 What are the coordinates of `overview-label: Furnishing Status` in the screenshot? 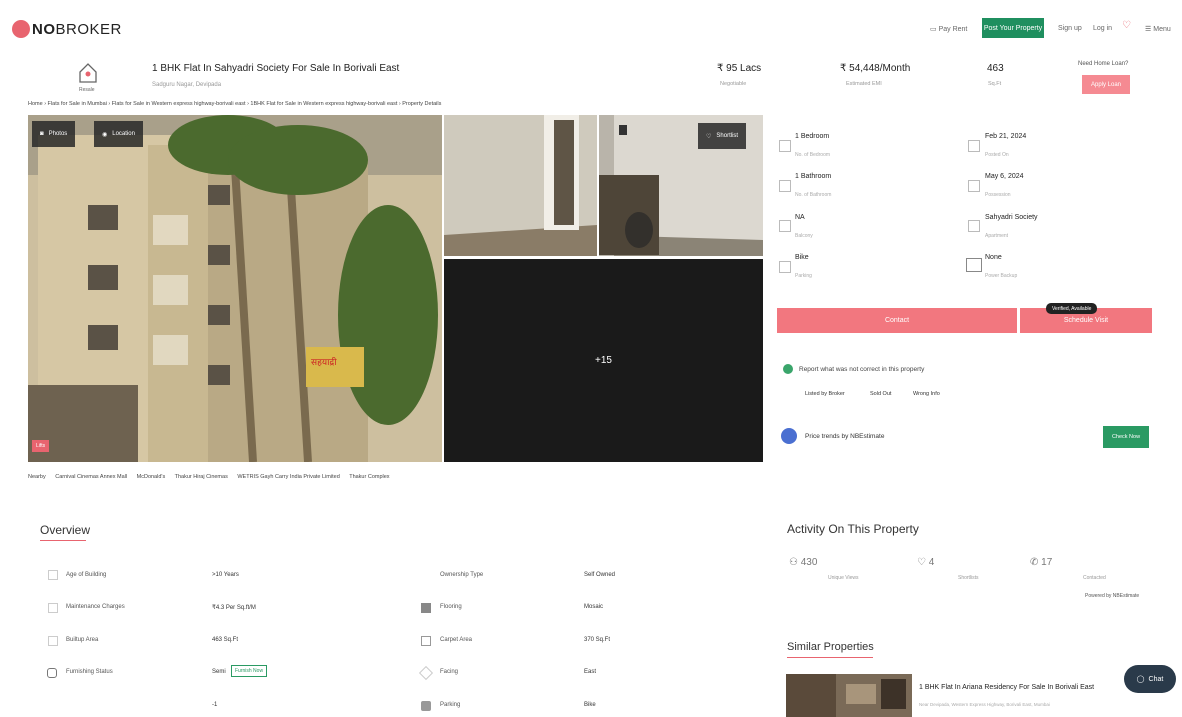 It's located at (89, 672).